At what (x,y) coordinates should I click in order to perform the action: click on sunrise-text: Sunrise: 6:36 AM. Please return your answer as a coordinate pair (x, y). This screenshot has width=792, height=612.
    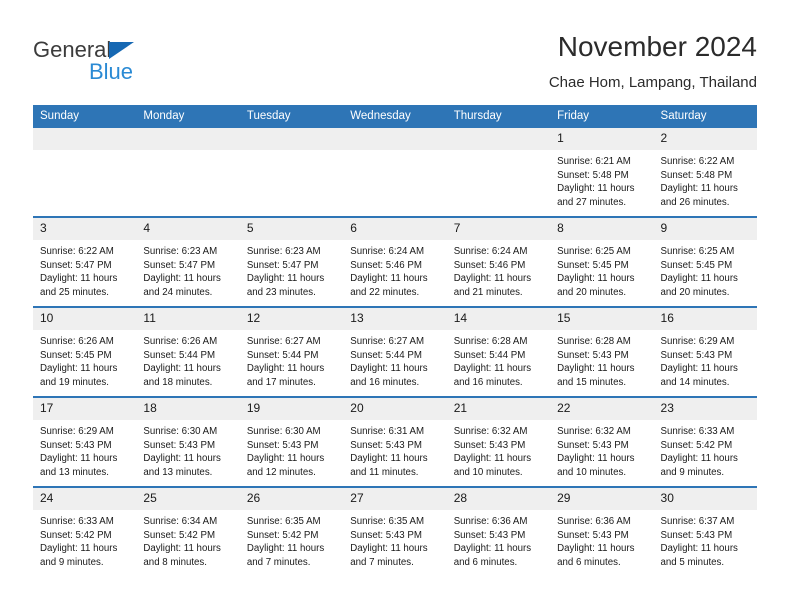
    Looking at the image, I should click on (490, 521).